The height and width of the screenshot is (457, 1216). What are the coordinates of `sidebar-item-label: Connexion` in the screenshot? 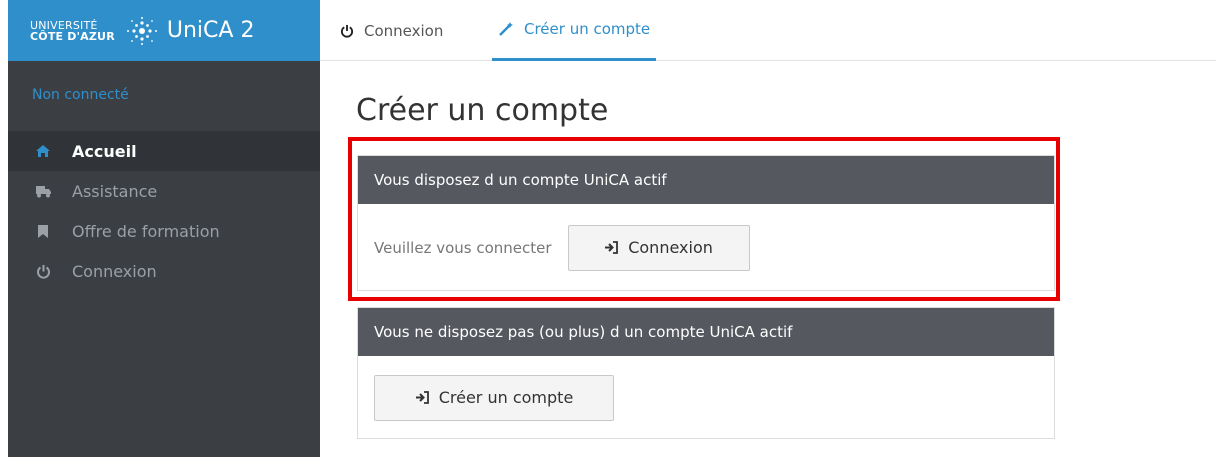 It's located at (114, 271).